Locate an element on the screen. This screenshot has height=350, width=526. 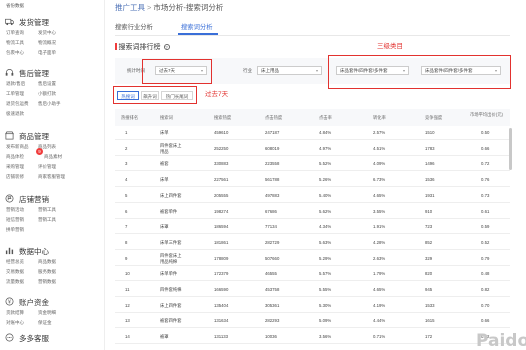
table-row: 9 四件套床上用品纯棉 178809 507660 5.29% 2.63% 329 0.79 is located at coordinates (312, 259).